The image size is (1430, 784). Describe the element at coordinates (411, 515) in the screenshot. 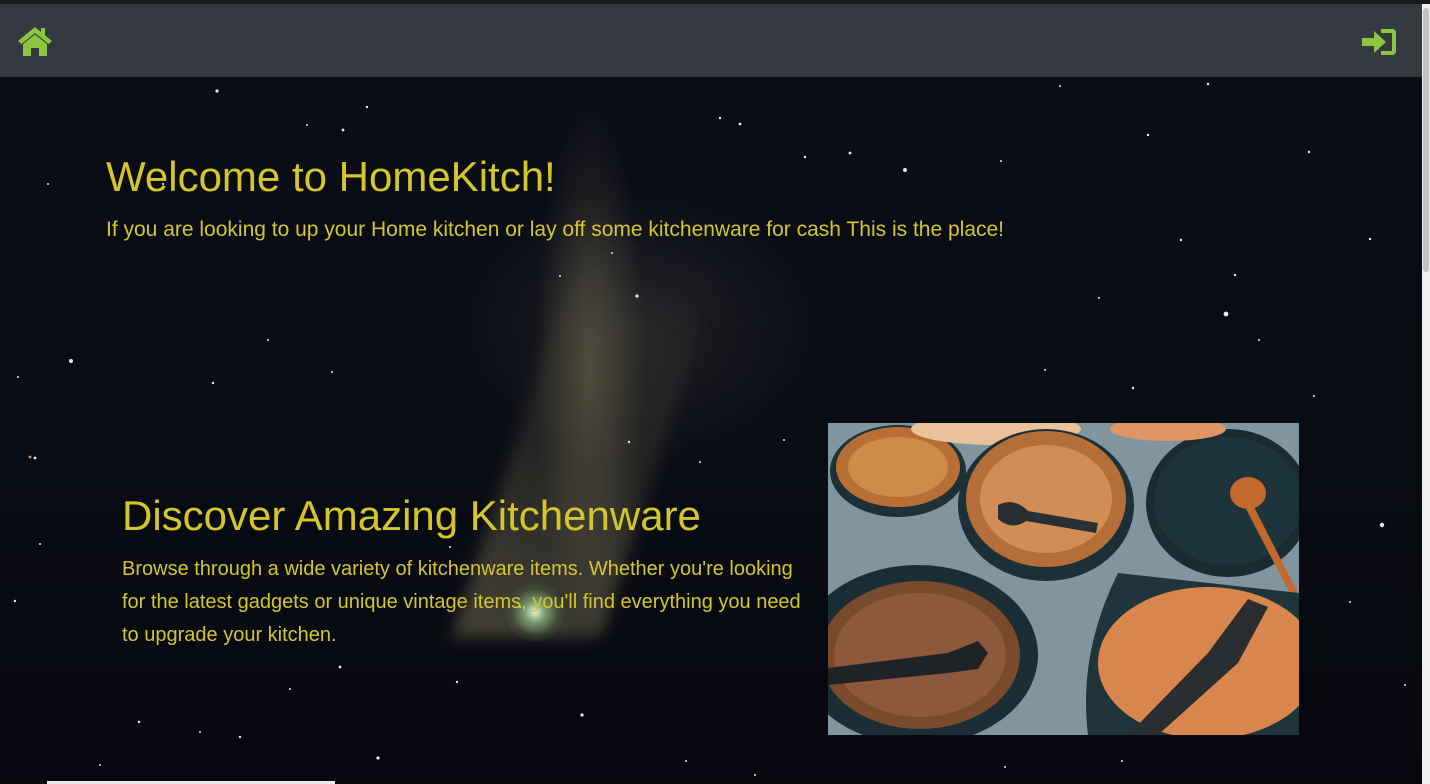

I see `discover-title: Discover Amazing Kitchenware` at that location.